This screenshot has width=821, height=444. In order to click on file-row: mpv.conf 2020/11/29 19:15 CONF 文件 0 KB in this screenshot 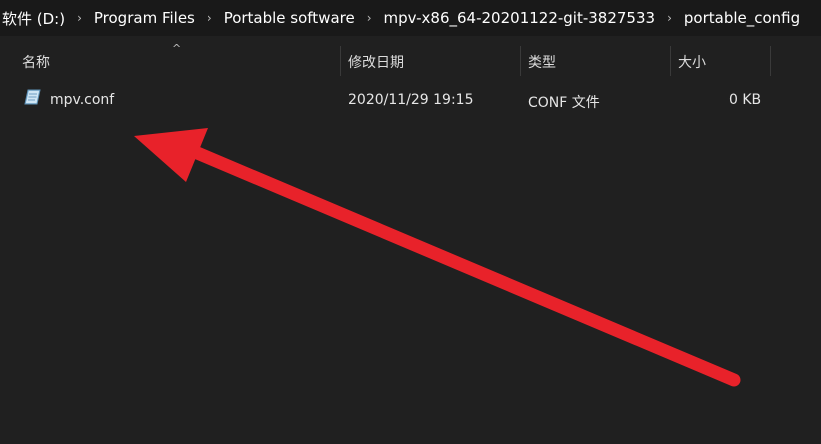, I will do `click(410, 100)`.